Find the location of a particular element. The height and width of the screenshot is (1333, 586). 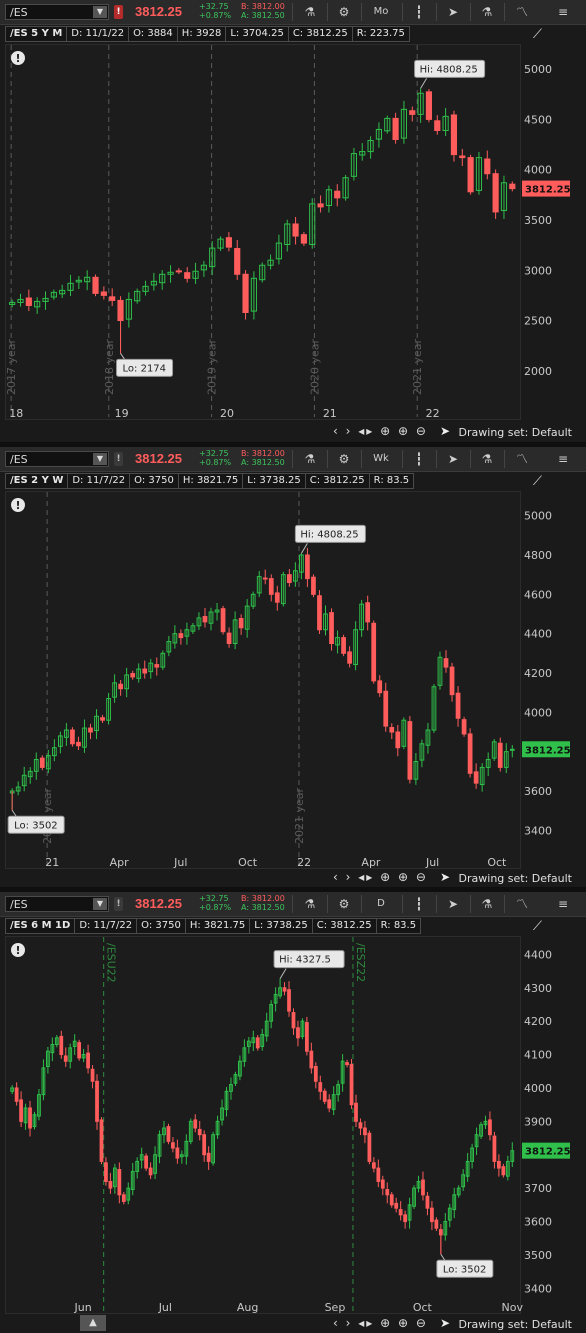

y-tick-label: 4500 is located at coordinates (538, 119).